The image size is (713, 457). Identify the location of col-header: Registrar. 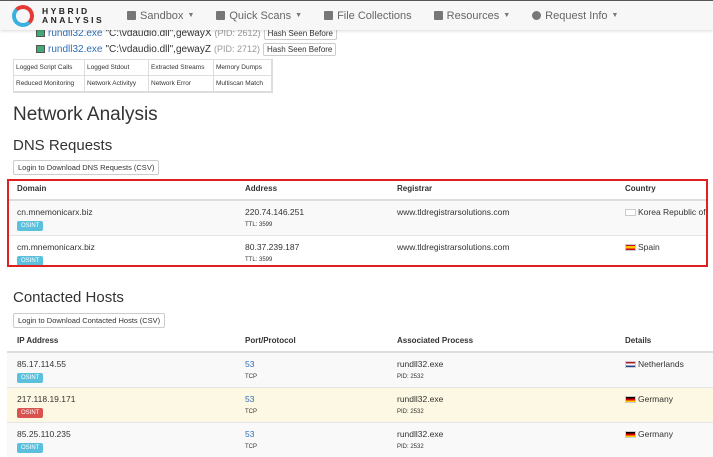
(501, 190).